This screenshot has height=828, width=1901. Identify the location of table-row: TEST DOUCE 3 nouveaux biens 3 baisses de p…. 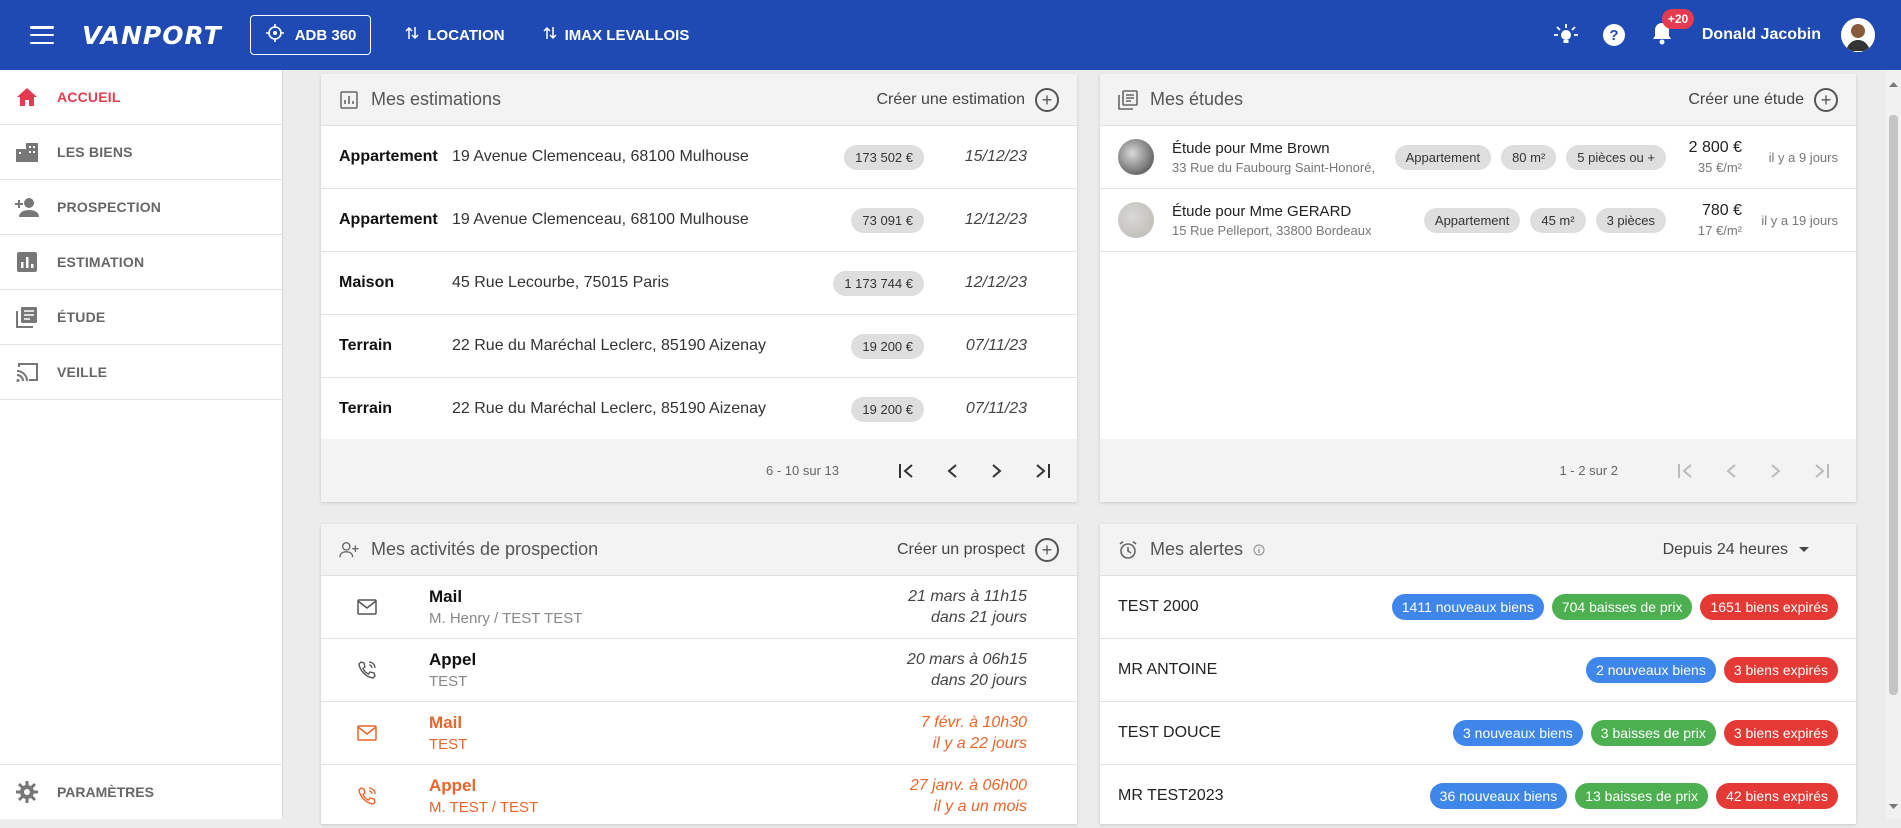
(1478, 733).